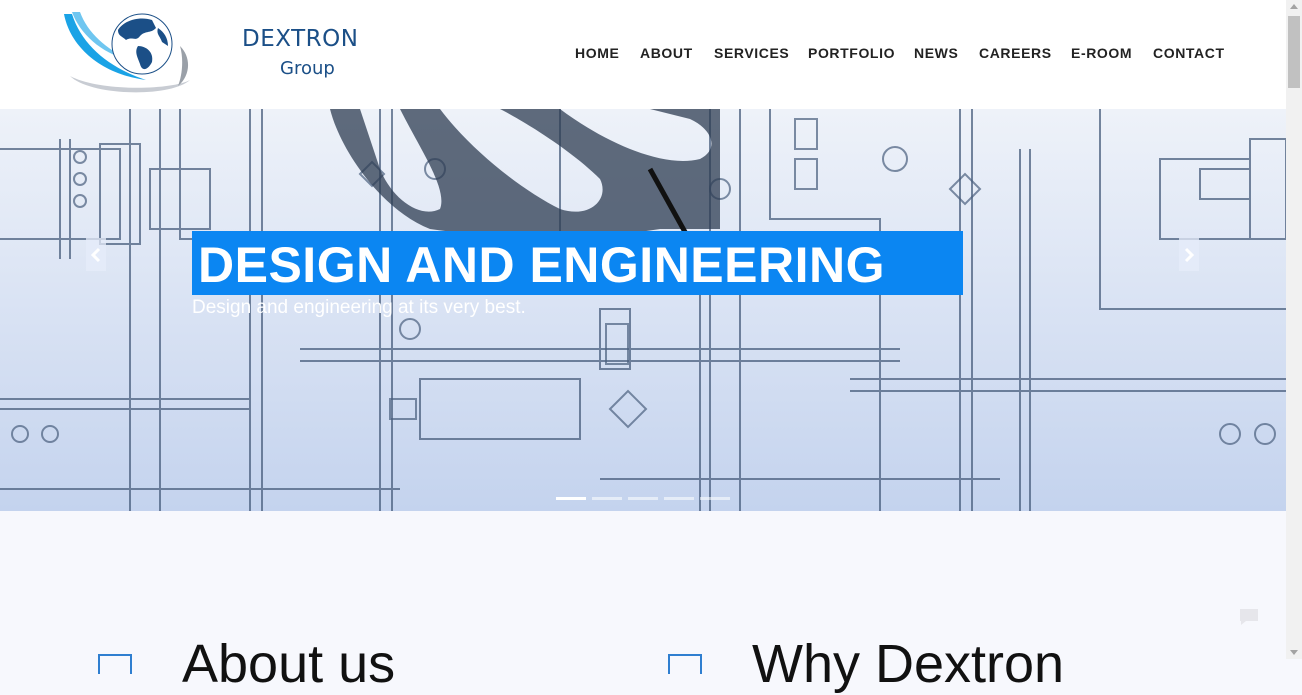  Describe the element at coordinates (1294, 329) in the screenshot. I see `page-scrollbar` at that location.